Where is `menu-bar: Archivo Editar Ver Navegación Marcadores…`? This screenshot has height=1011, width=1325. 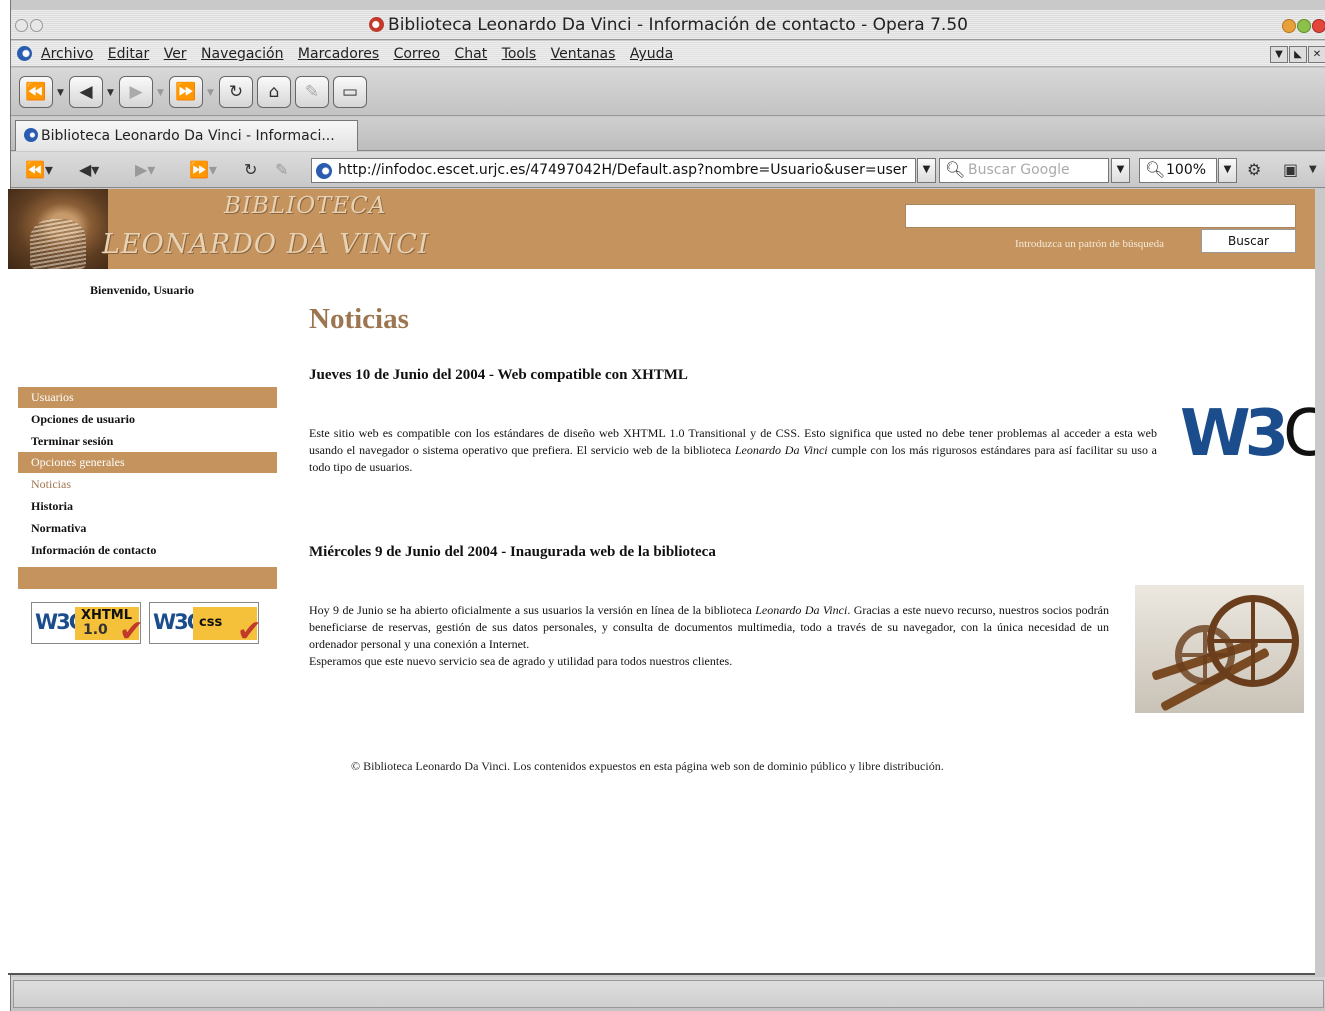 menu-bar: Archivo Editar Ver Navegación Marcadores… is located at coordinates (668, 54).